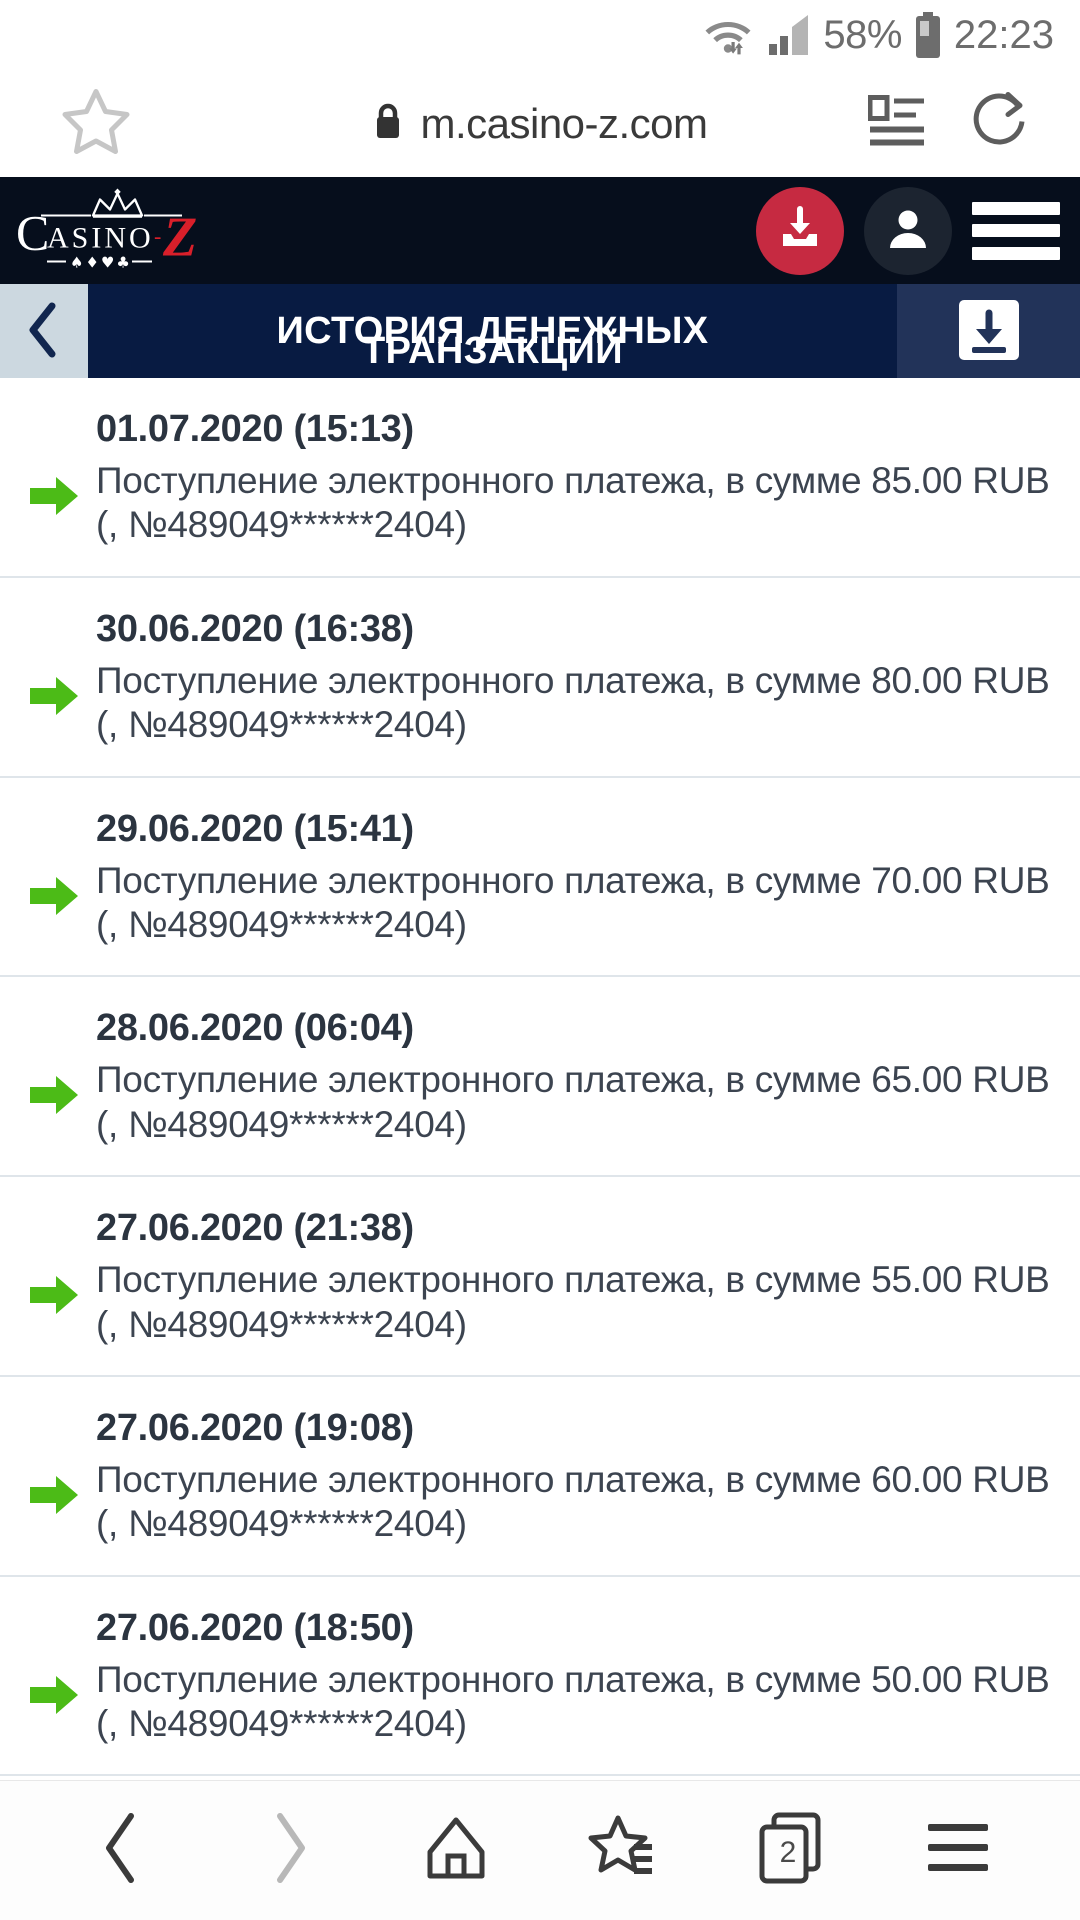  I want to click on lock-icon, so click(388, 123).